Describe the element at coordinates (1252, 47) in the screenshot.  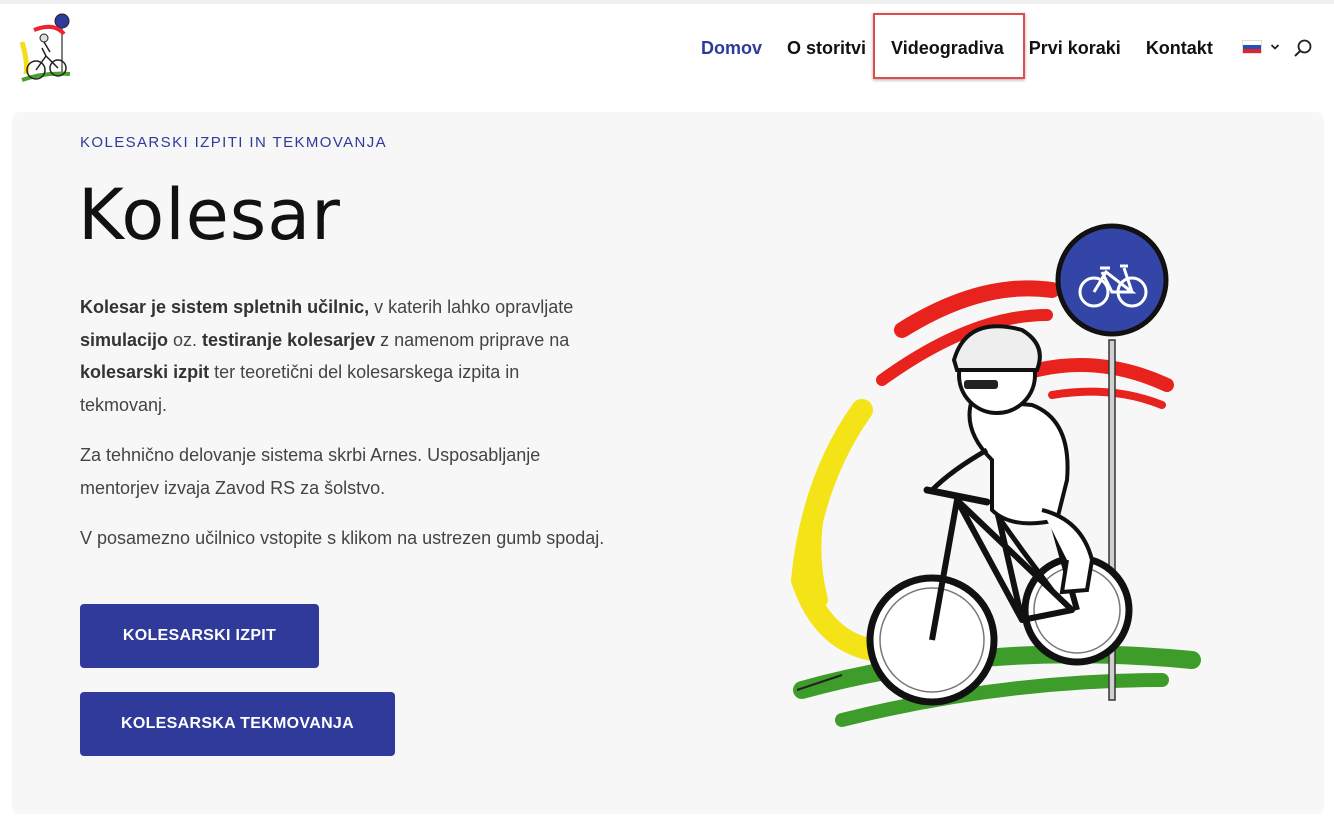
I see `slovenian-flag-icon` at that location.